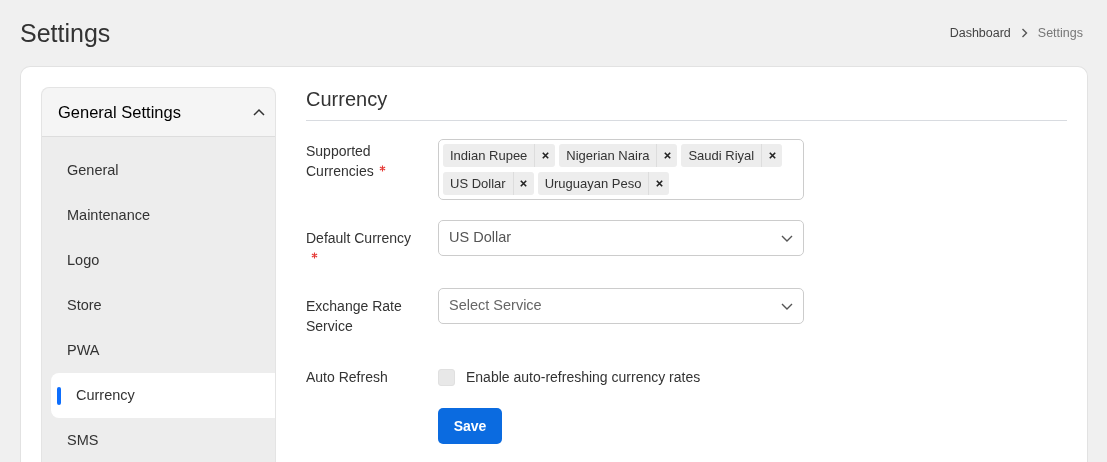  Describe the element at coordinates (354, 316) in the screenshot. I see `field-label: Exchange Rate Service` at that location.